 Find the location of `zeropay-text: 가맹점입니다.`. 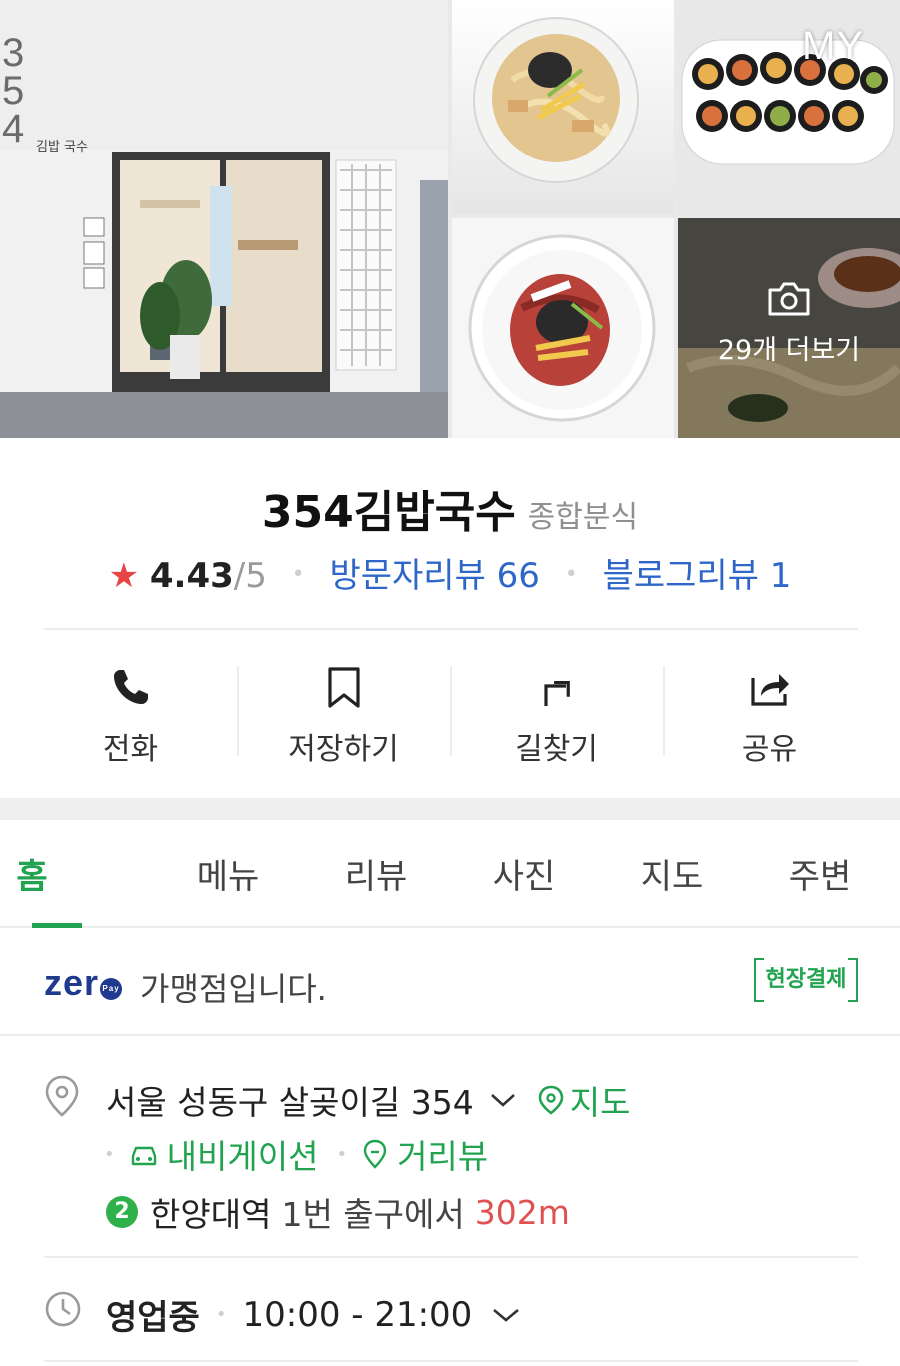

zeropay-text: 가맹점입니다. is located at coordinates (233, 989).